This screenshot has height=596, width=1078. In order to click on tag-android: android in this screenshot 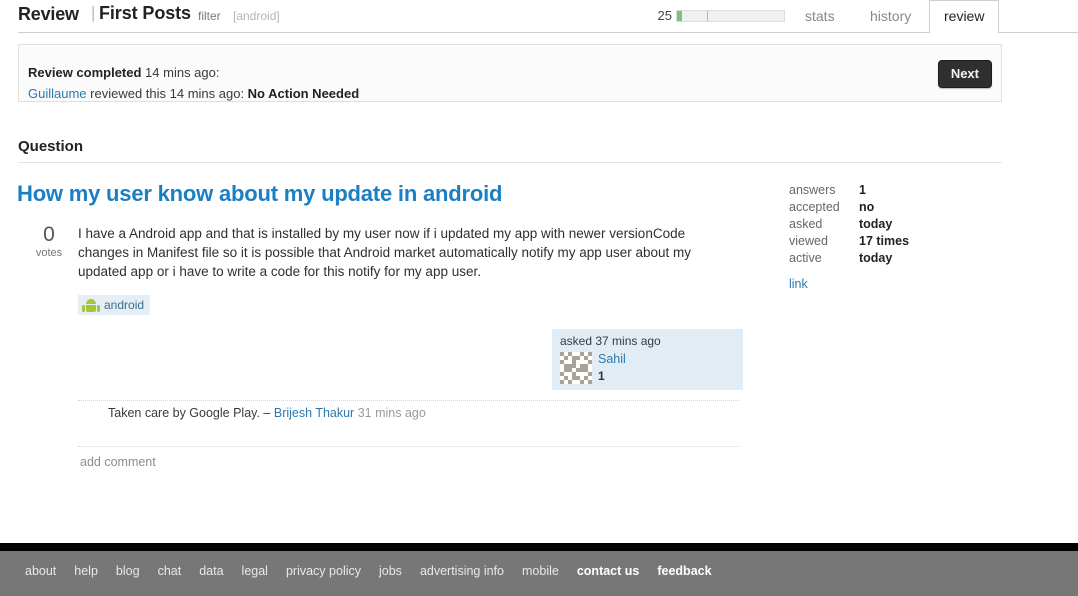, I will do `click(114, 305)`.